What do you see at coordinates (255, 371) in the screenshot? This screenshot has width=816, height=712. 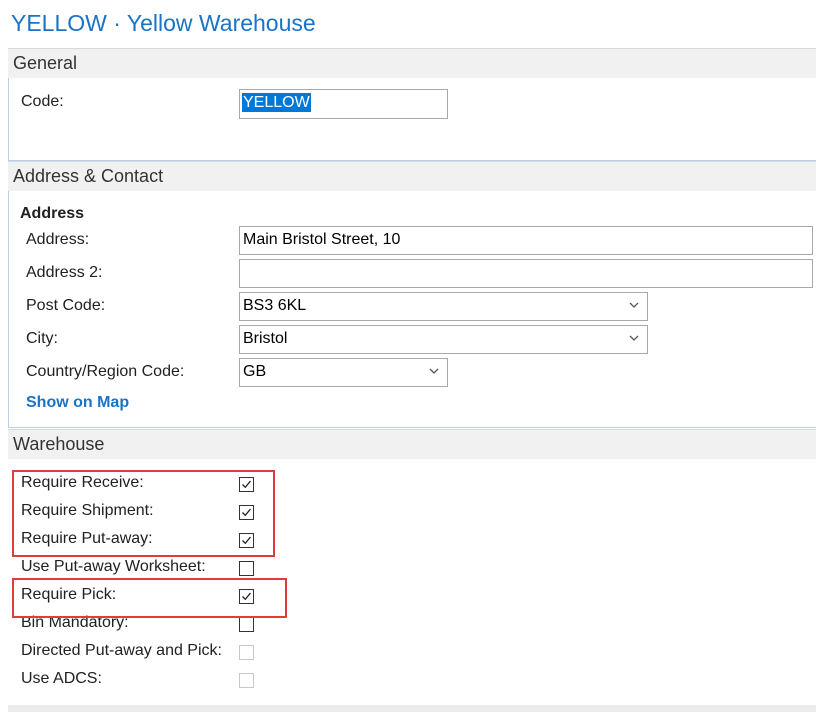 I see `country-value: GB` at bounding box center [255, 371].